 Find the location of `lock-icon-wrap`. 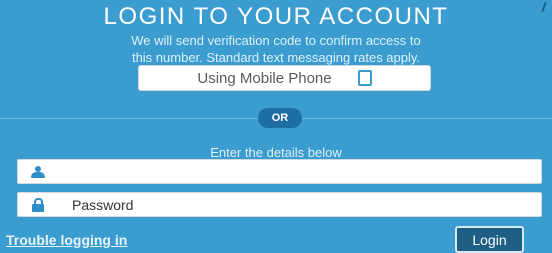

lock-icon-wrap is located at coordinates (38, 204).